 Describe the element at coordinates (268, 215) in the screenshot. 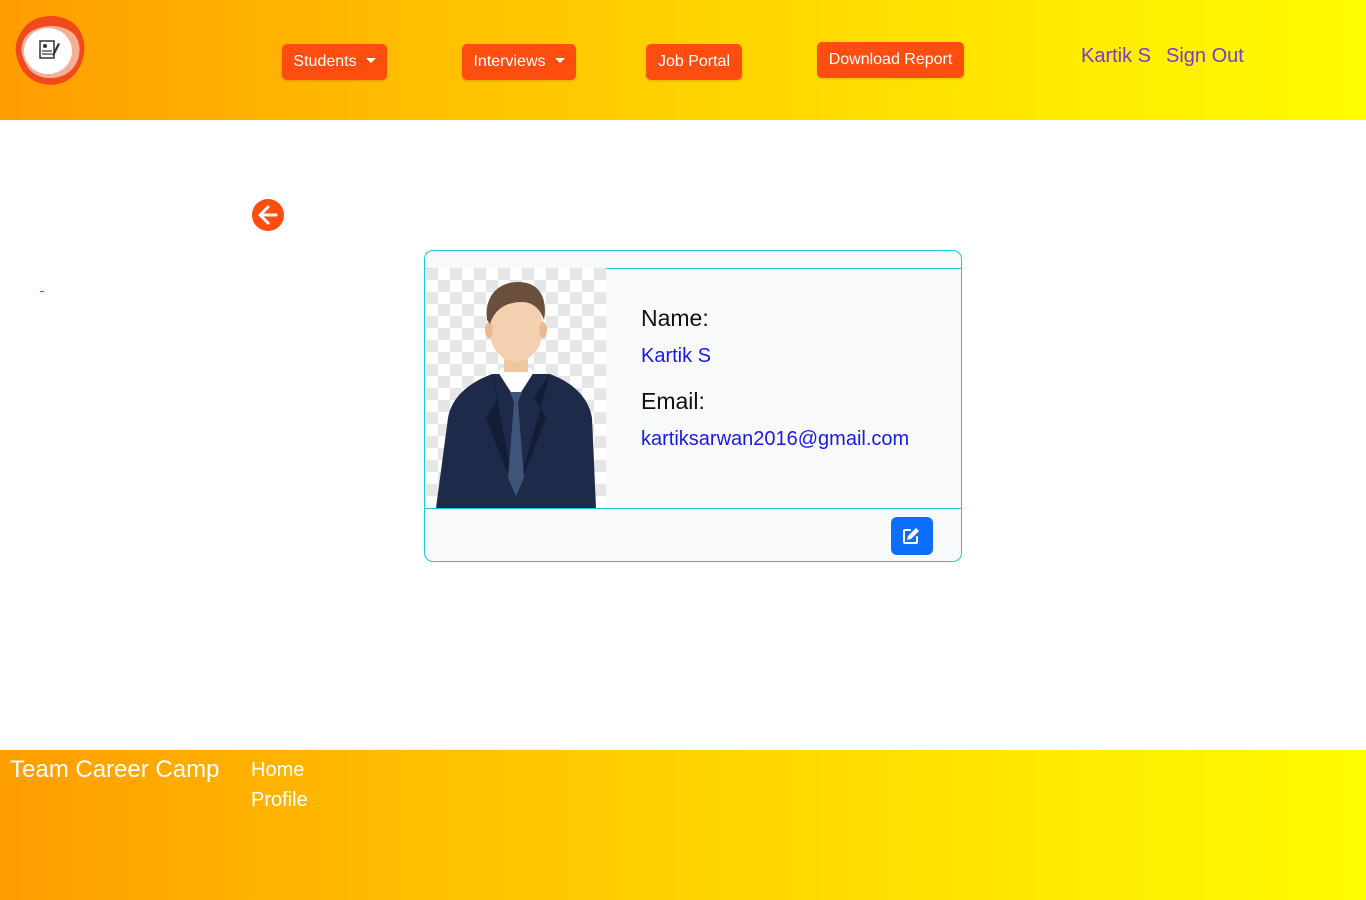

I see `back-arrow-icon` at that location.